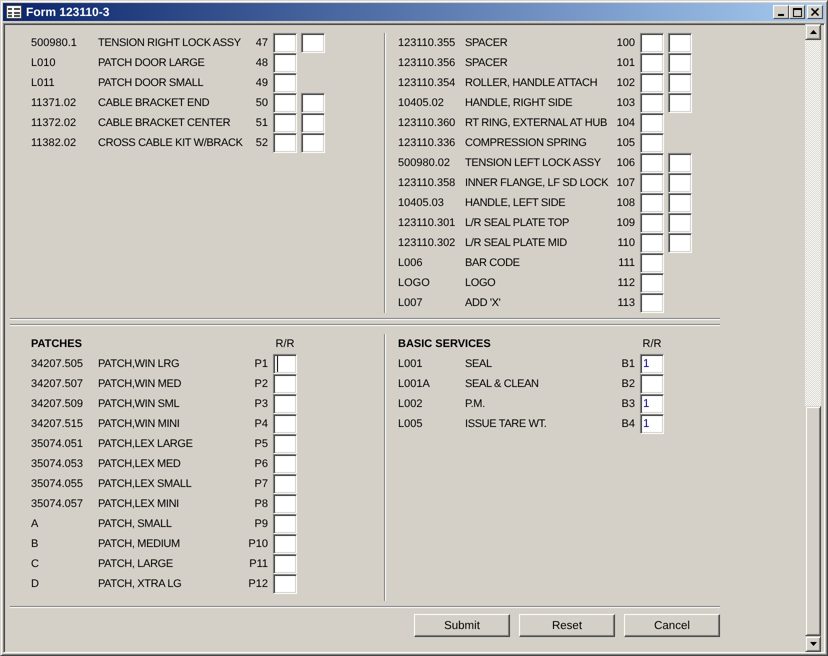 The width and height of the screenshot is (828, 656). I want to click on part-code: 35074.055, so click(57, 484).